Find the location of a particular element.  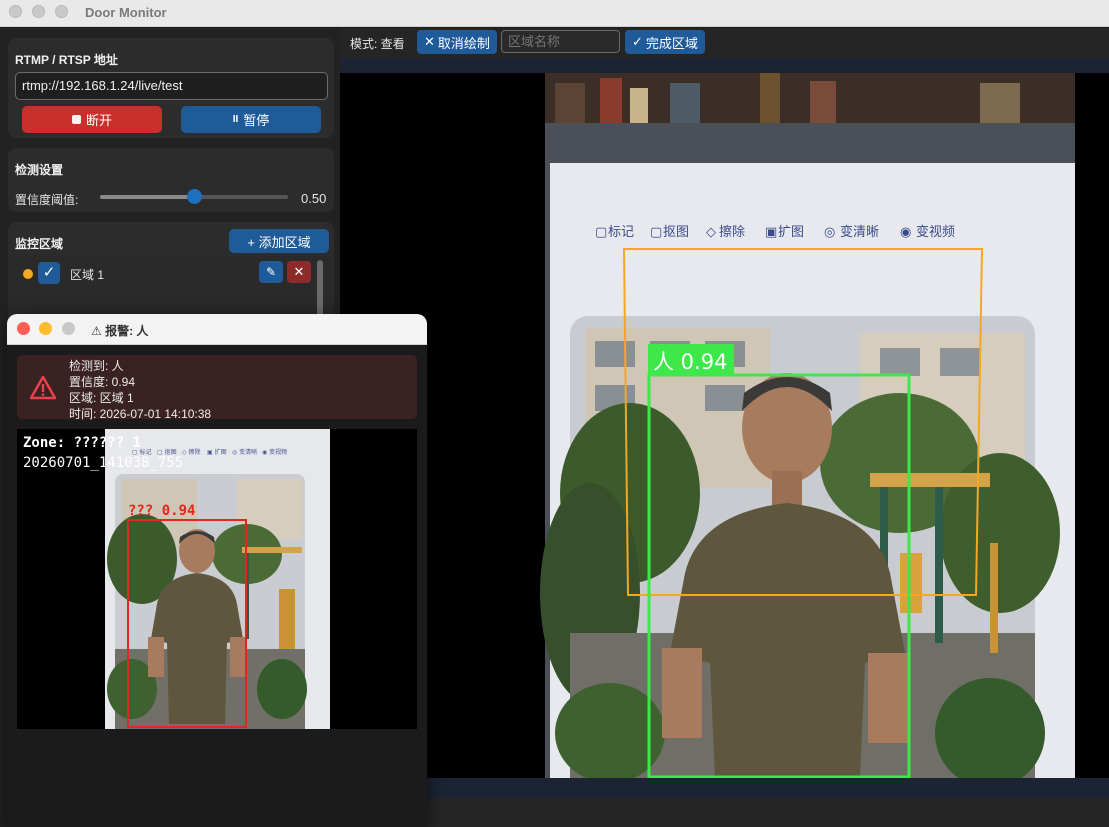

svg-text: 抠图 is located at coordinates (676, 232).